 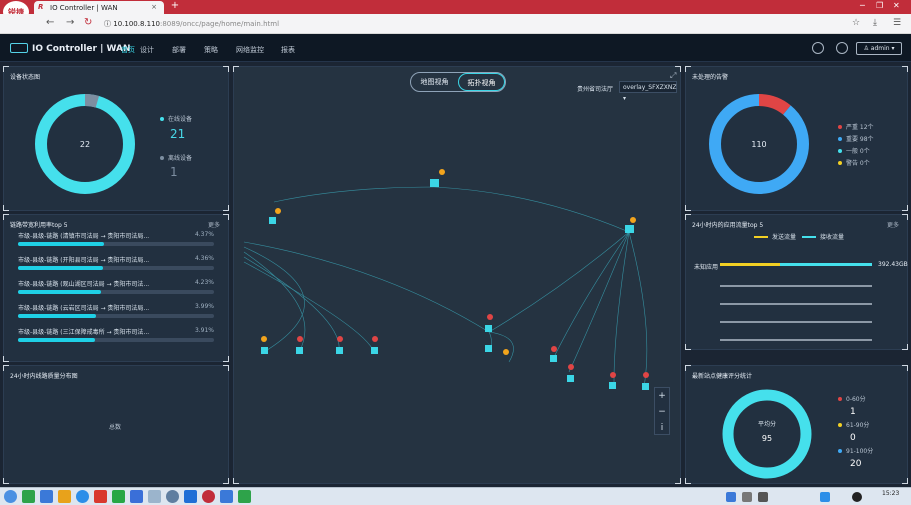 What do you see at coordinates (128, 50) in the screenshot?
I see `nav-home: 首页` at bounding box center [128, 50].